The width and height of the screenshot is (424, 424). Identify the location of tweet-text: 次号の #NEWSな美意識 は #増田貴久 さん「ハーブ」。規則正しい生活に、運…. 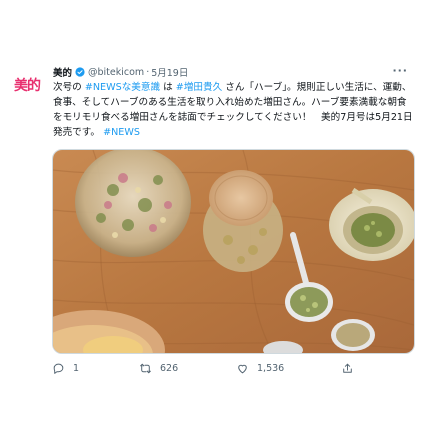
(233, 110).